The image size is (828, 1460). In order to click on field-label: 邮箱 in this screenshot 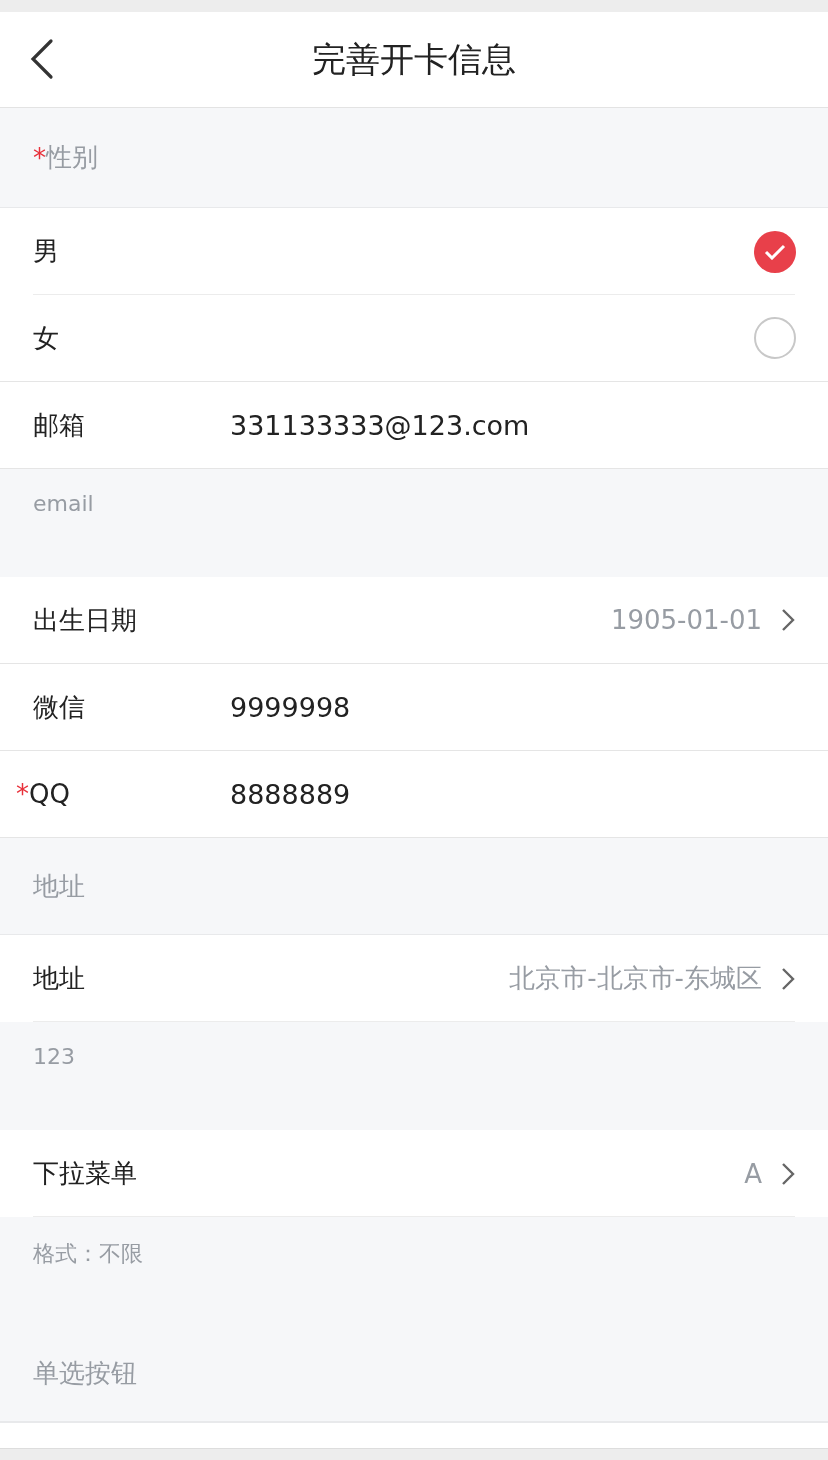, I will do `click(59, 425)`.